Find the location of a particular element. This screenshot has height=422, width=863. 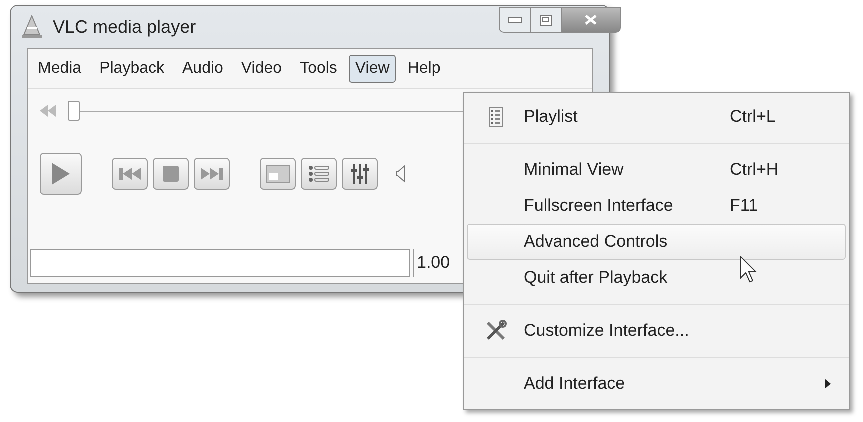

menu-item: Playlist Ctrl+L is located at coordinates (656, 117).